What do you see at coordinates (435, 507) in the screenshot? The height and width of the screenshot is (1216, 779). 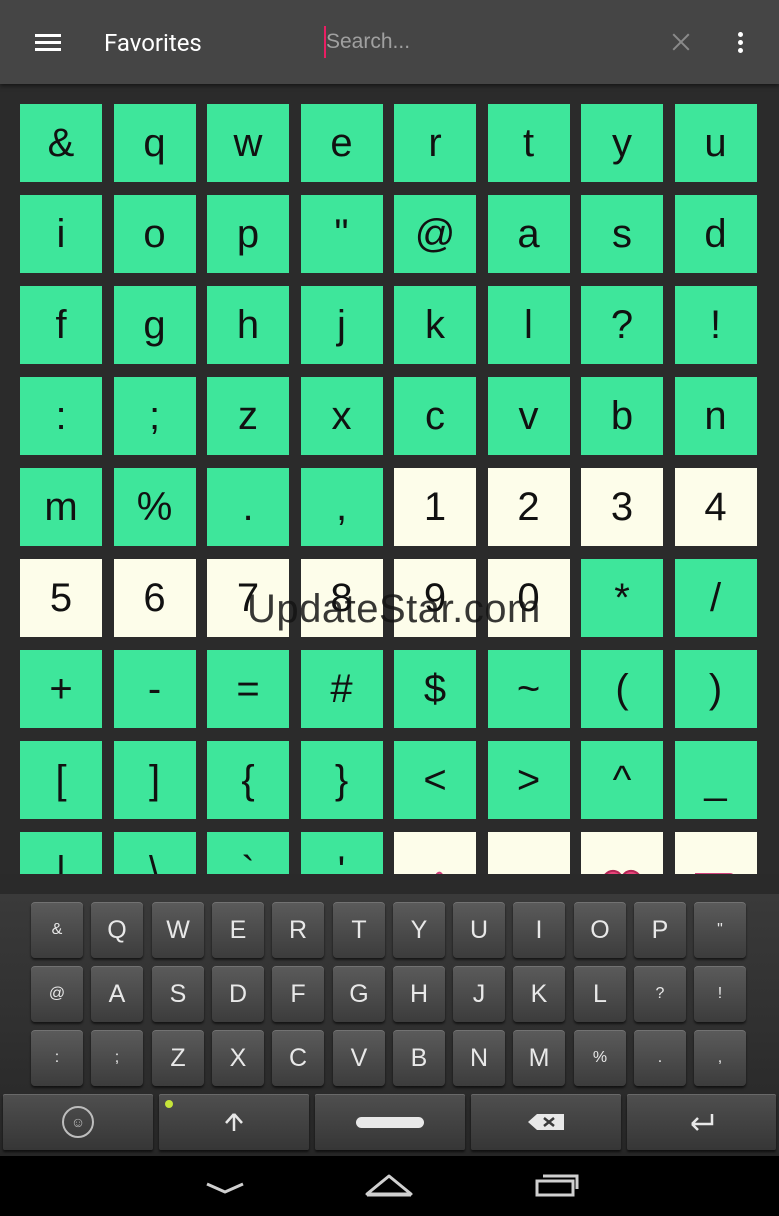 I see `character-cell: 1` at bounding box center [435, 507].